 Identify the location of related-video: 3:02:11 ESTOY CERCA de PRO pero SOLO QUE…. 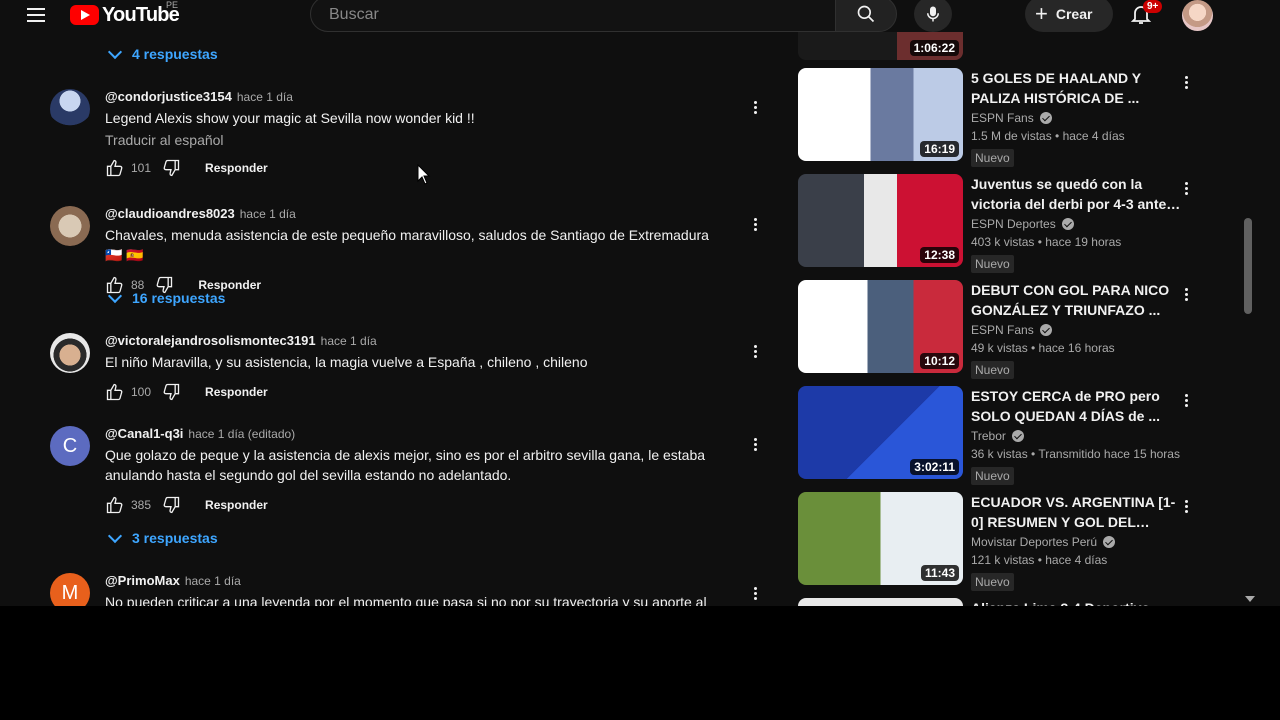
(1008, 435).